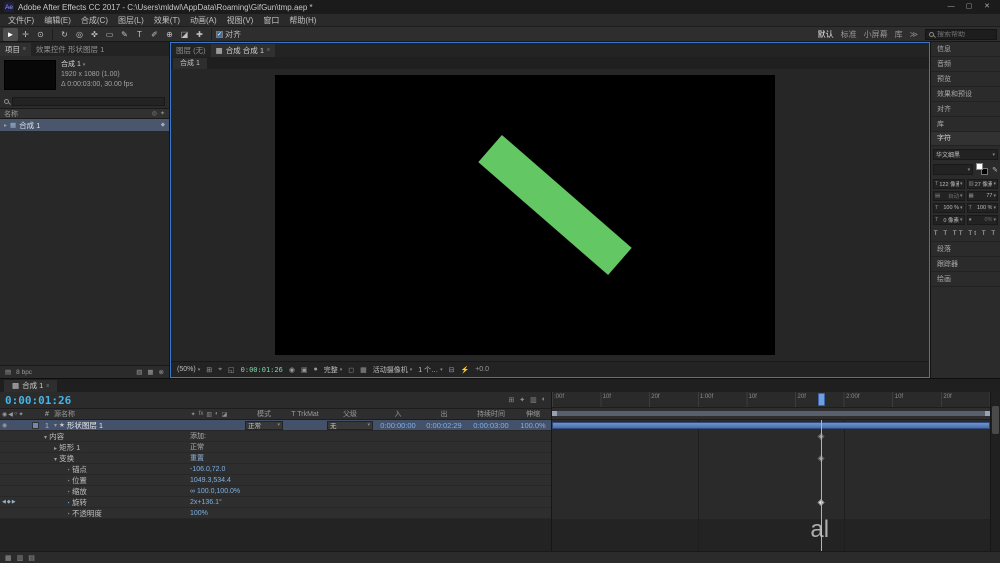  I want to click on new-composition-icon: ▦, so click(150, 372).